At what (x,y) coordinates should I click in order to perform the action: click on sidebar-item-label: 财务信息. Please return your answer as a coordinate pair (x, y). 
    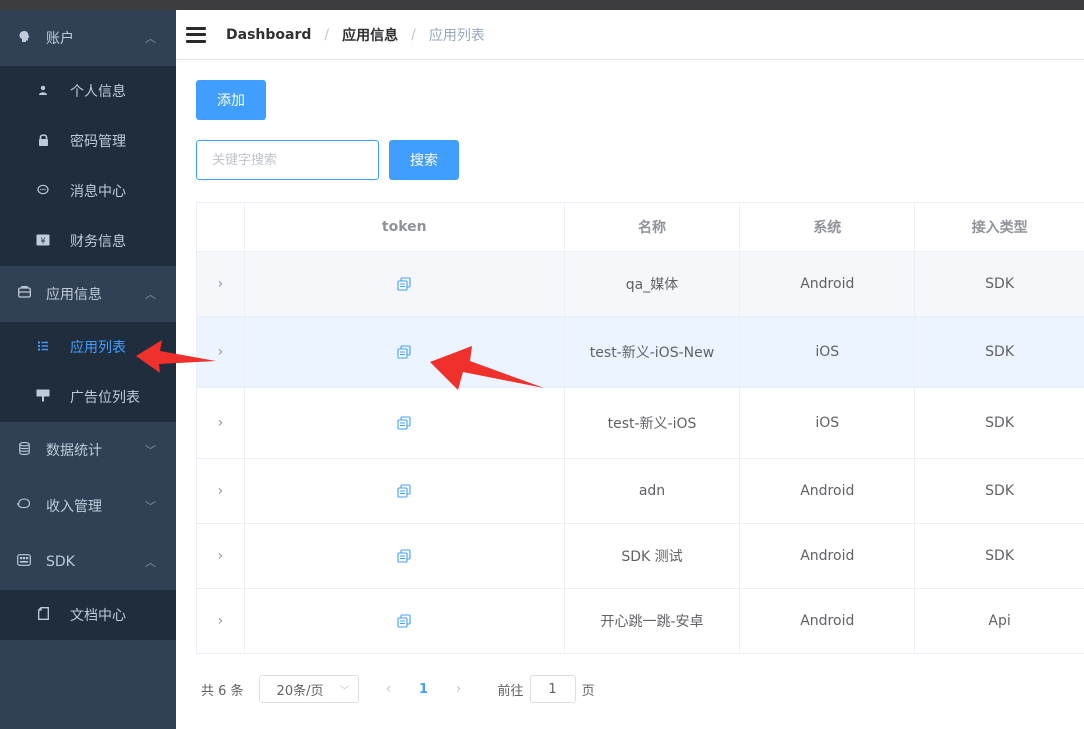
    Looking at the image, I should click on (98, 242).